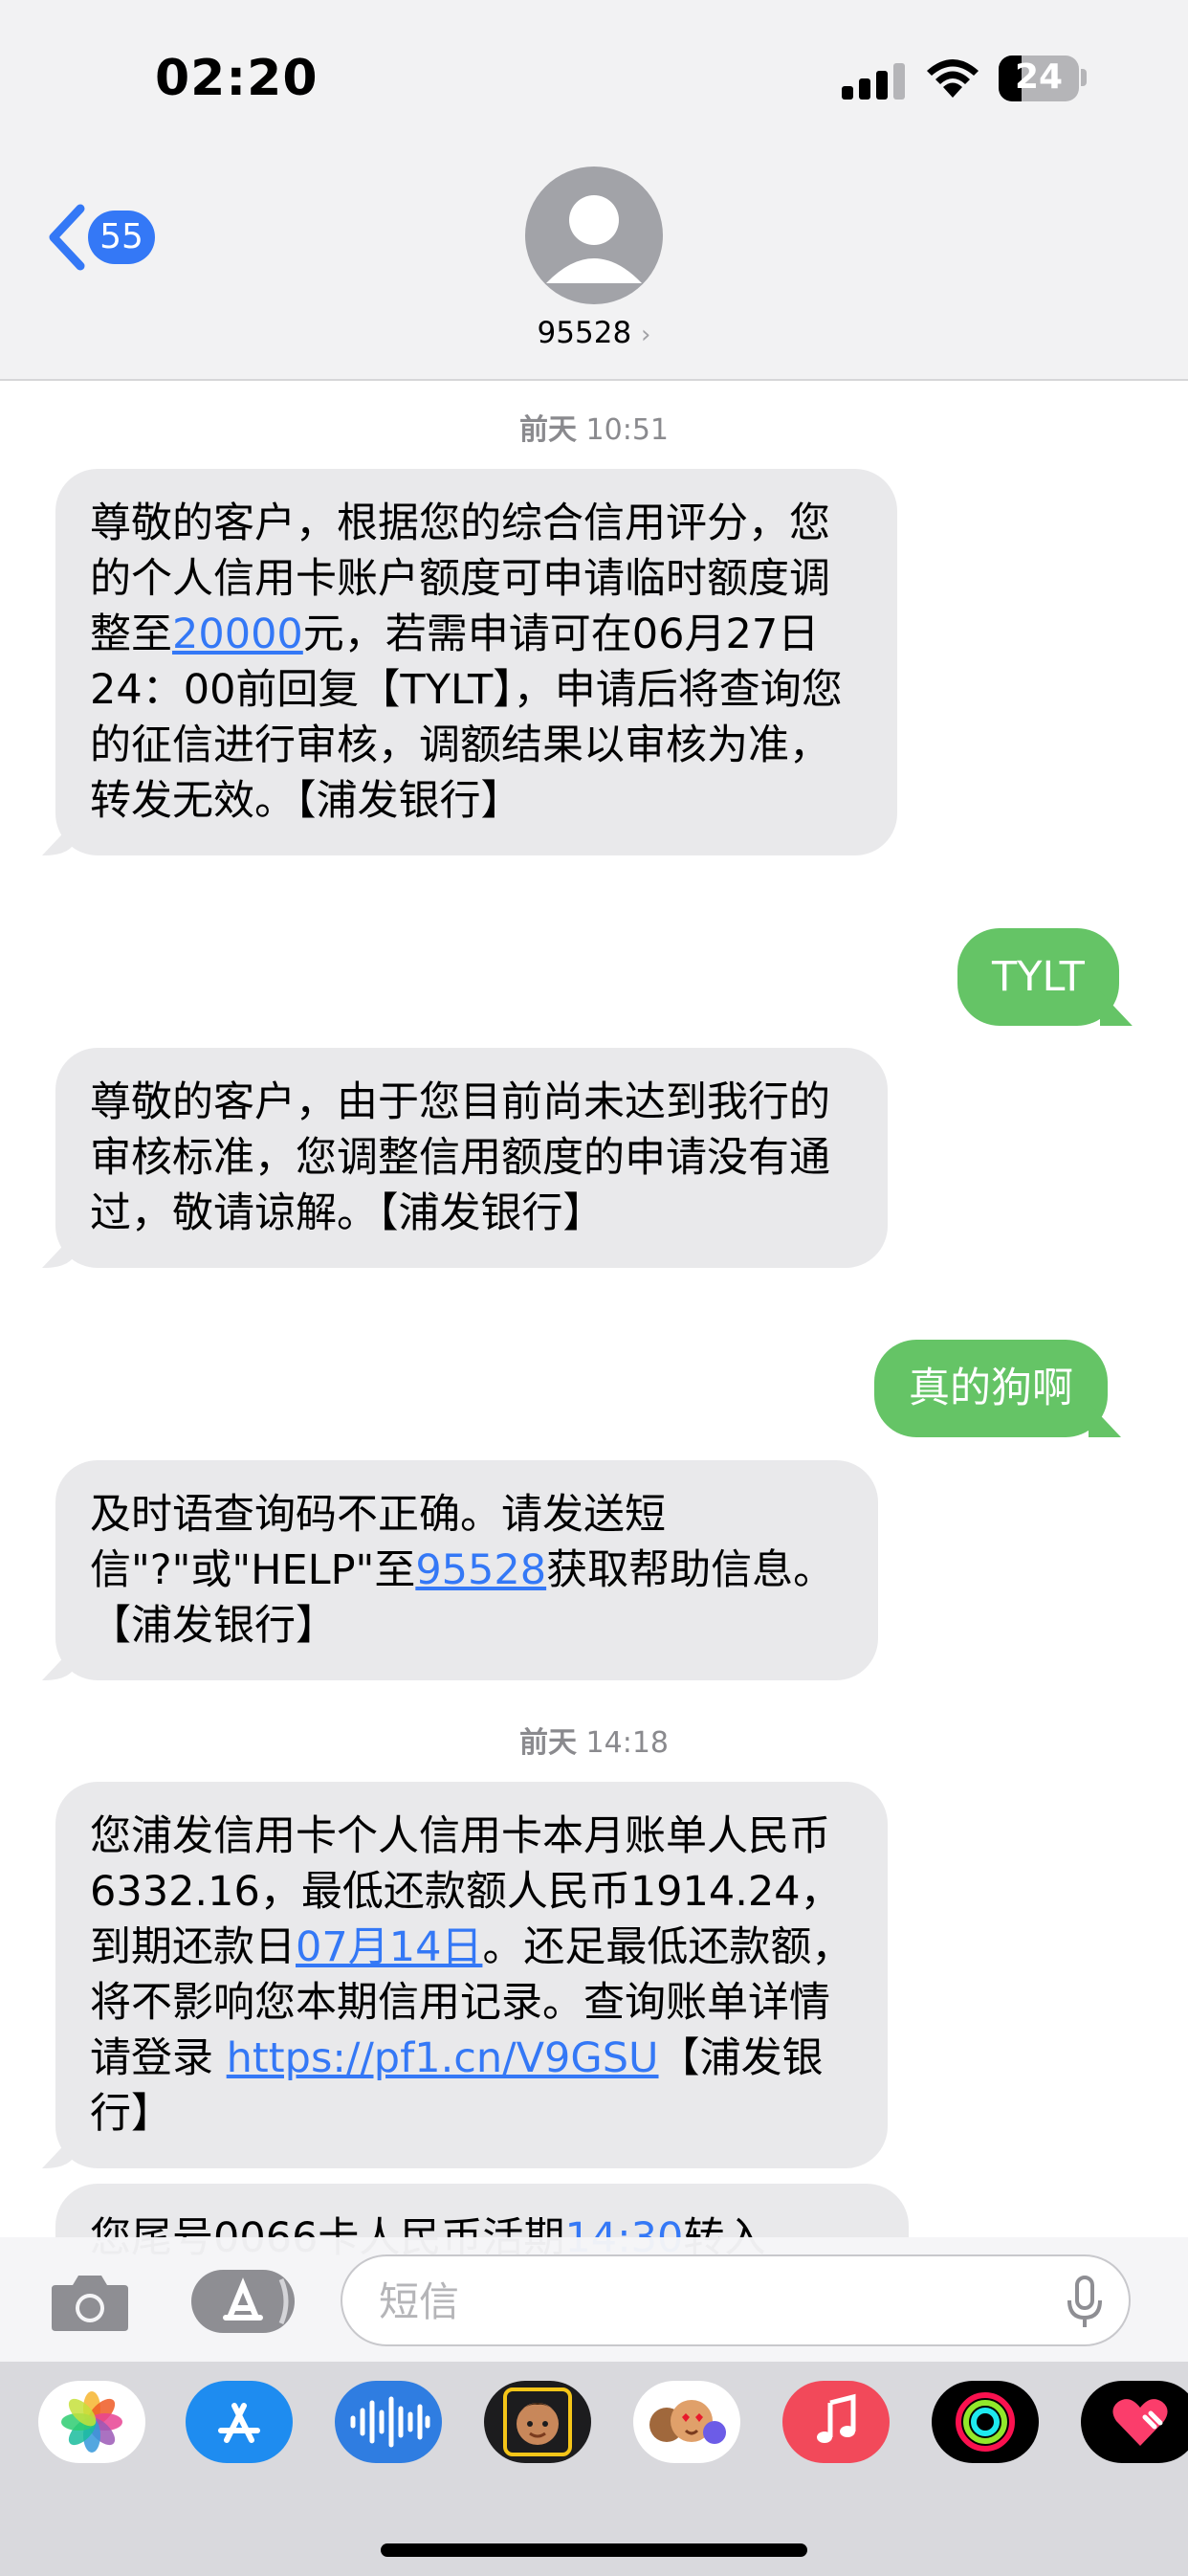 This screenshot has width=1188, height=2576. I want to click on contact-chevron-icon: ›, so click(646, 335).